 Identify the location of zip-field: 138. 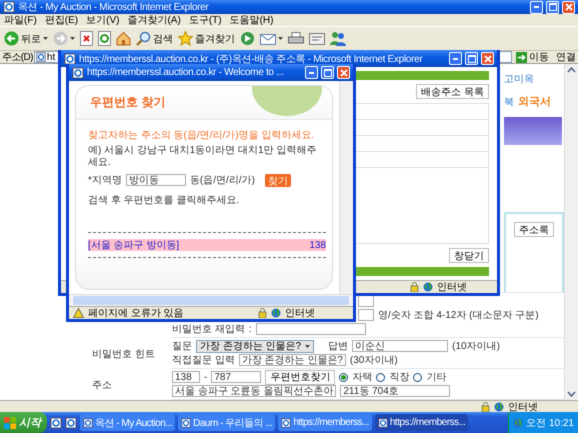
(186, 377).